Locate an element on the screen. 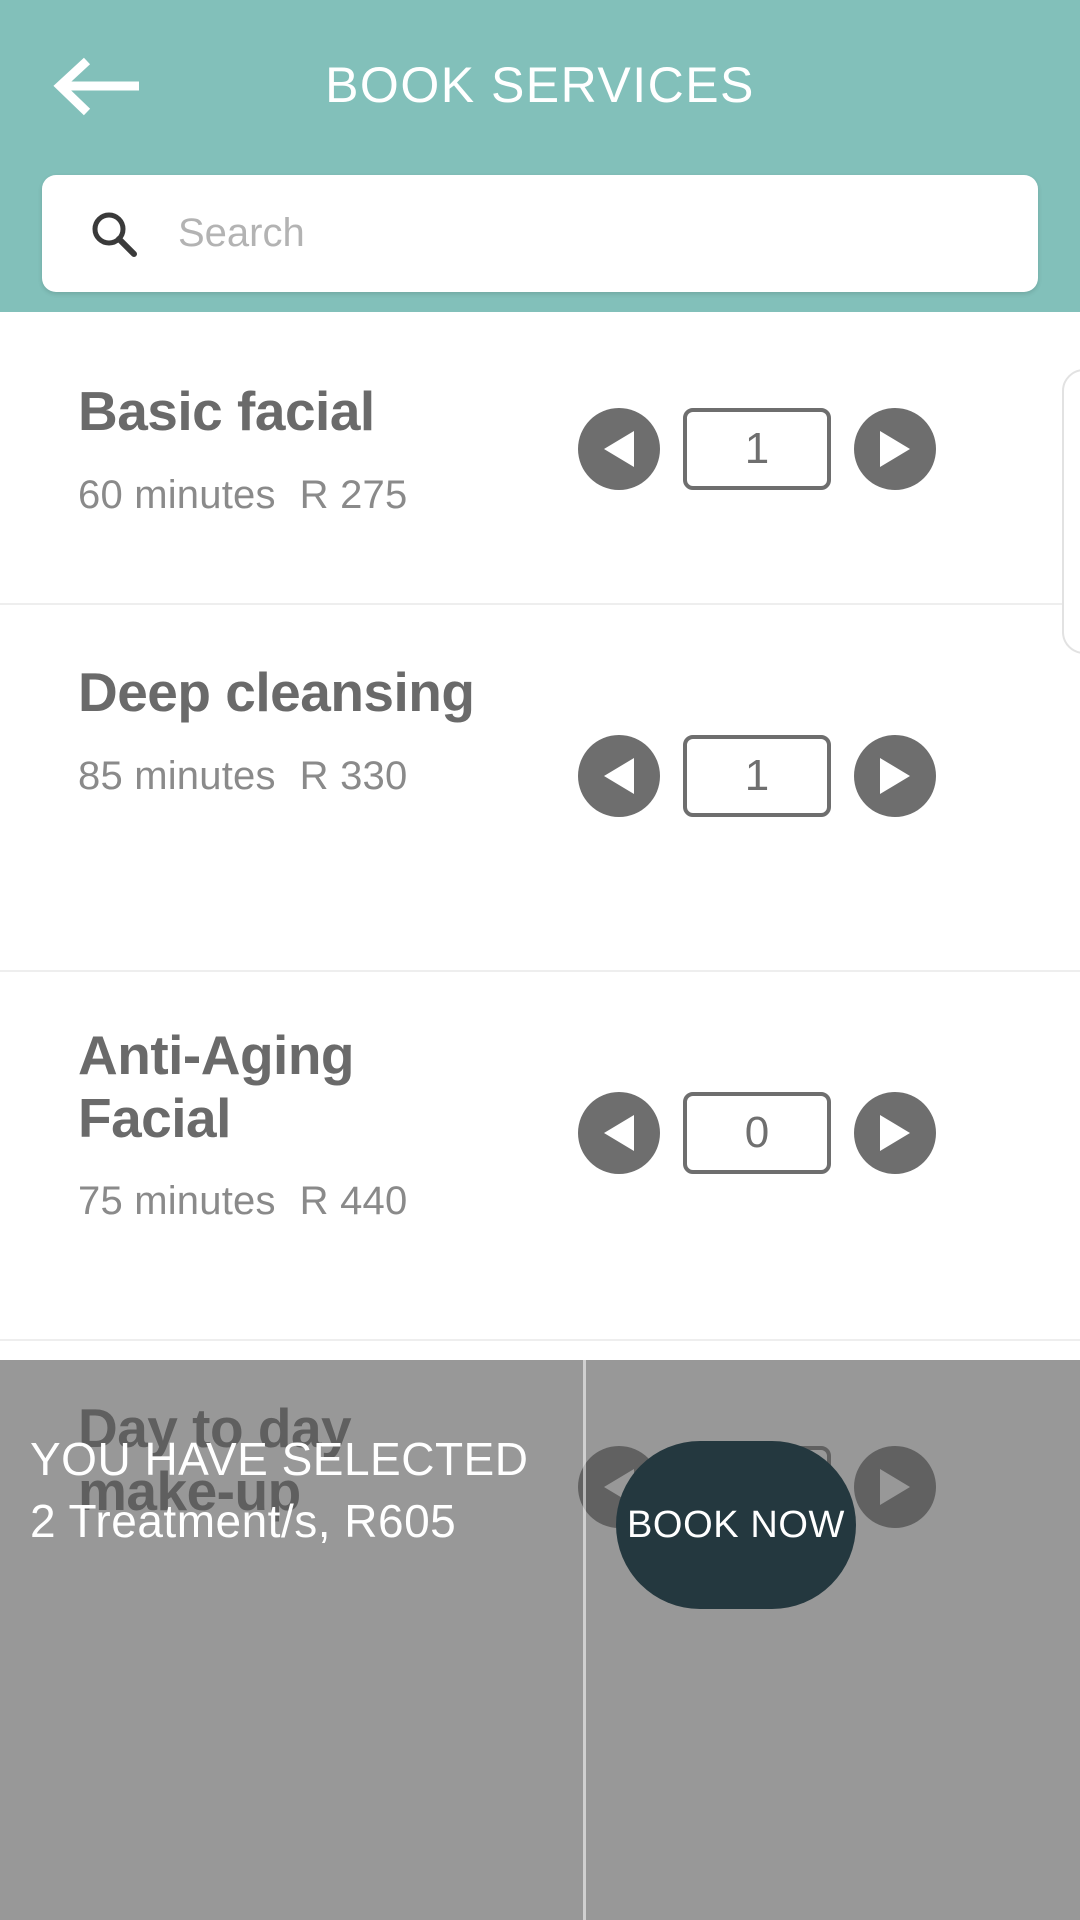  header-bar: BOOK SERVICES is located at coordinates (540, 85).